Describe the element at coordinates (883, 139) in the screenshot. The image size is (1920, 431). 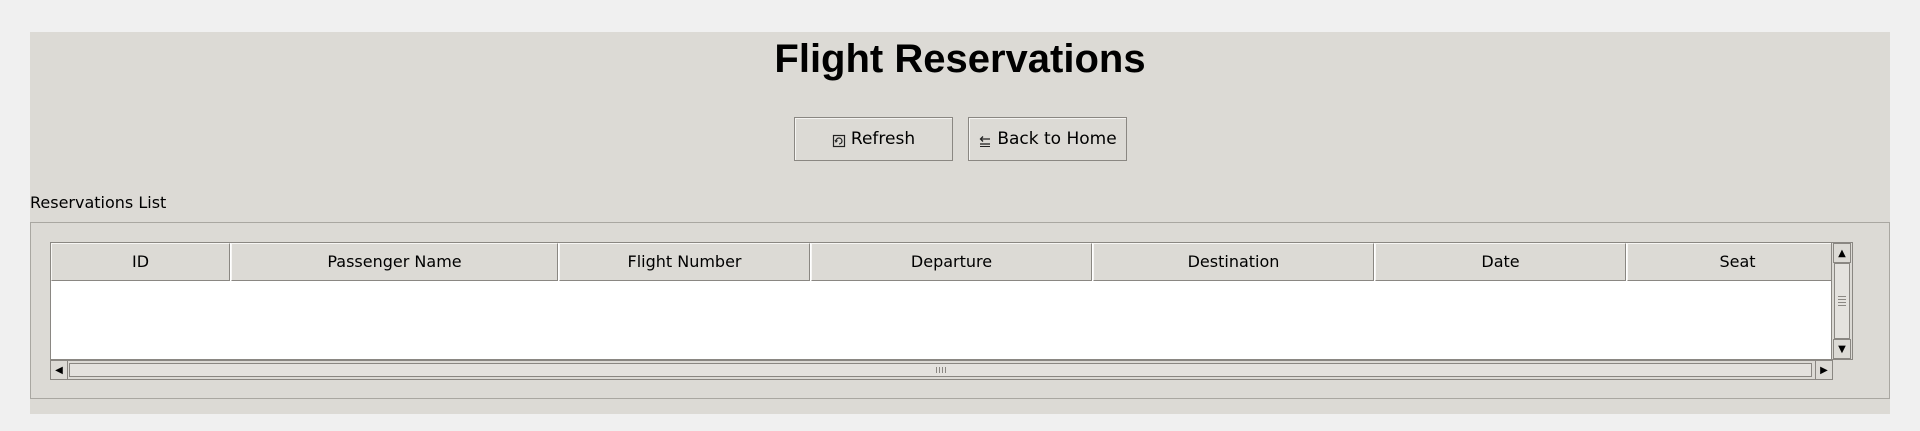
I see `refresh-button-label: Refresh` at that location.